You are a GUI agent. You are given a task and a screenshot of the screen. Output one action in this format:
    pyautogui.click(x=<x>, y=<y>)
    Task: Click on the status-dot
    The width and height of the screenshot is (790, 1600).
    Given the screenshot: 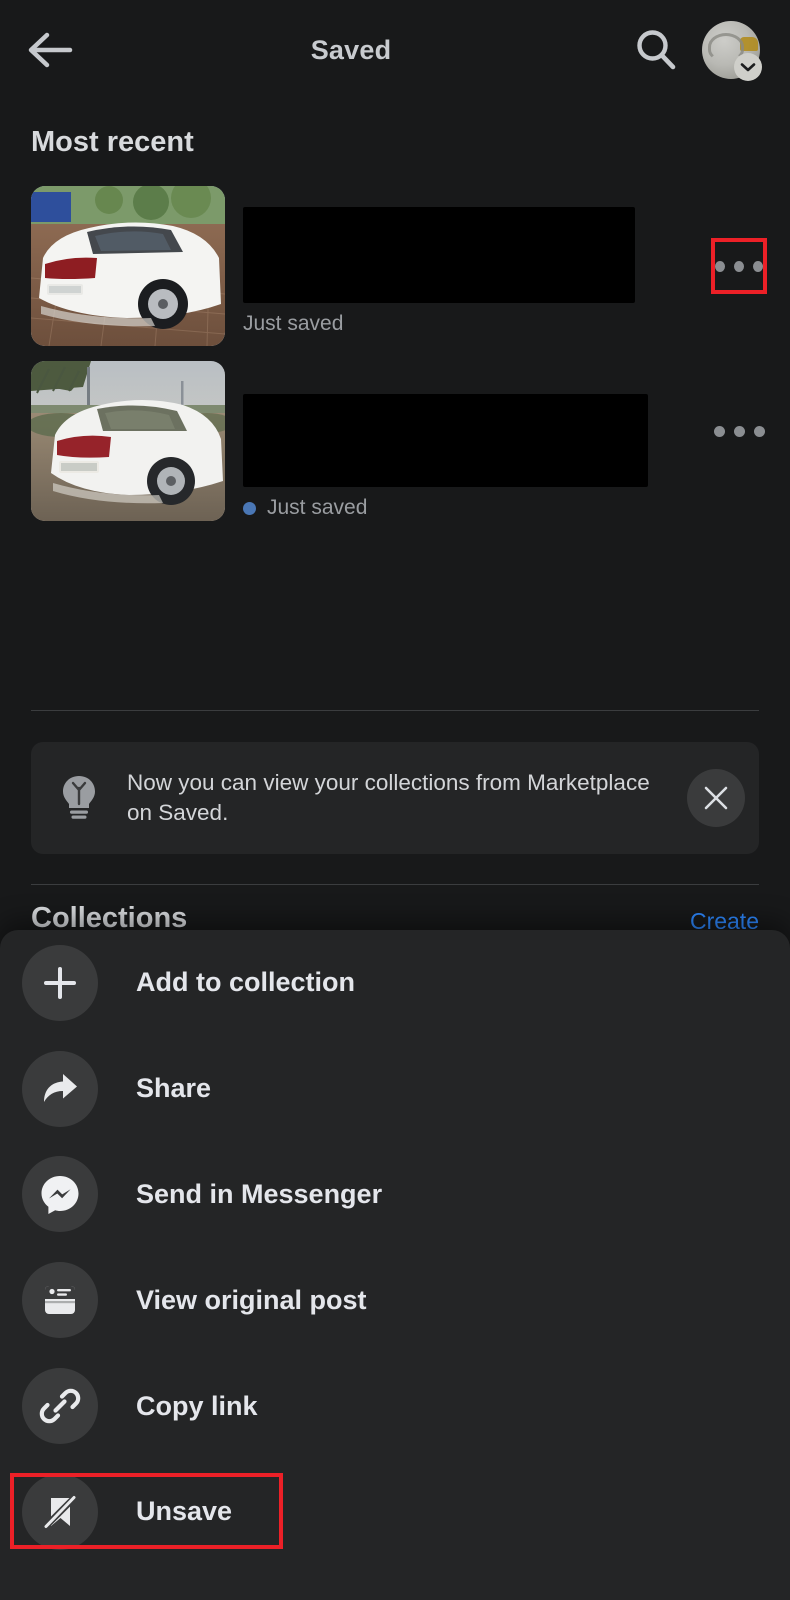 What is the action you would take?
    pyautogui.click(x=249, y=508)
    